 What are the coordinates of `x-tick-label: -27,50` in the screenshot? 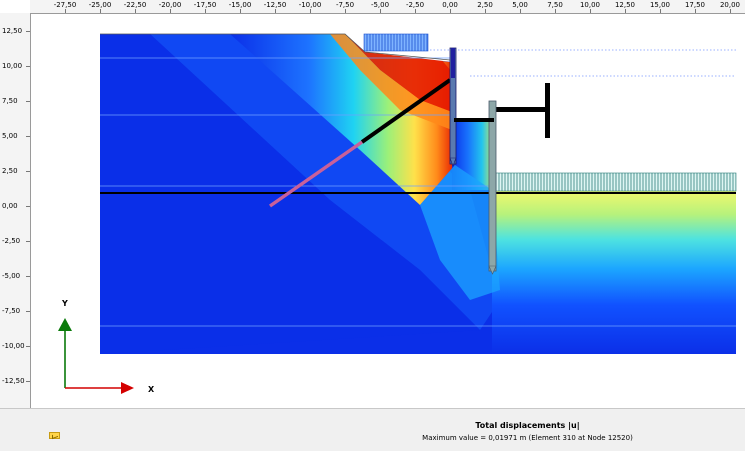 It's located at (65, 5).